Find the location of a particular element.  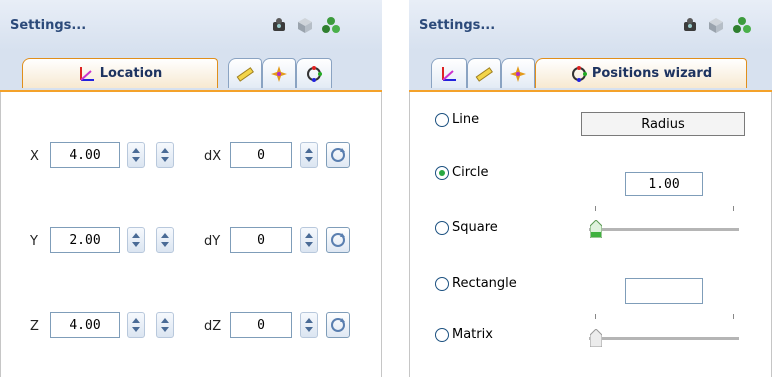

dz-cycle-button is located at coordinates (338, 325).